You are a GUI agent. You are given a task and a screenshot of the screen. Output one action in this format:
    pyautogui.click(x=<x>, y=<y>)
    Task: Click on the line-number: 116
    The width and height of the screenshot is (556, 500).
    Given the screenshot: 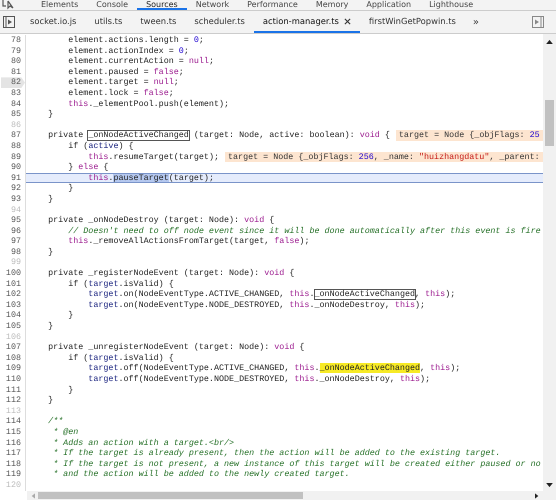 What is the action you would take?
    pyautogui.click(x=13, y=443)
    